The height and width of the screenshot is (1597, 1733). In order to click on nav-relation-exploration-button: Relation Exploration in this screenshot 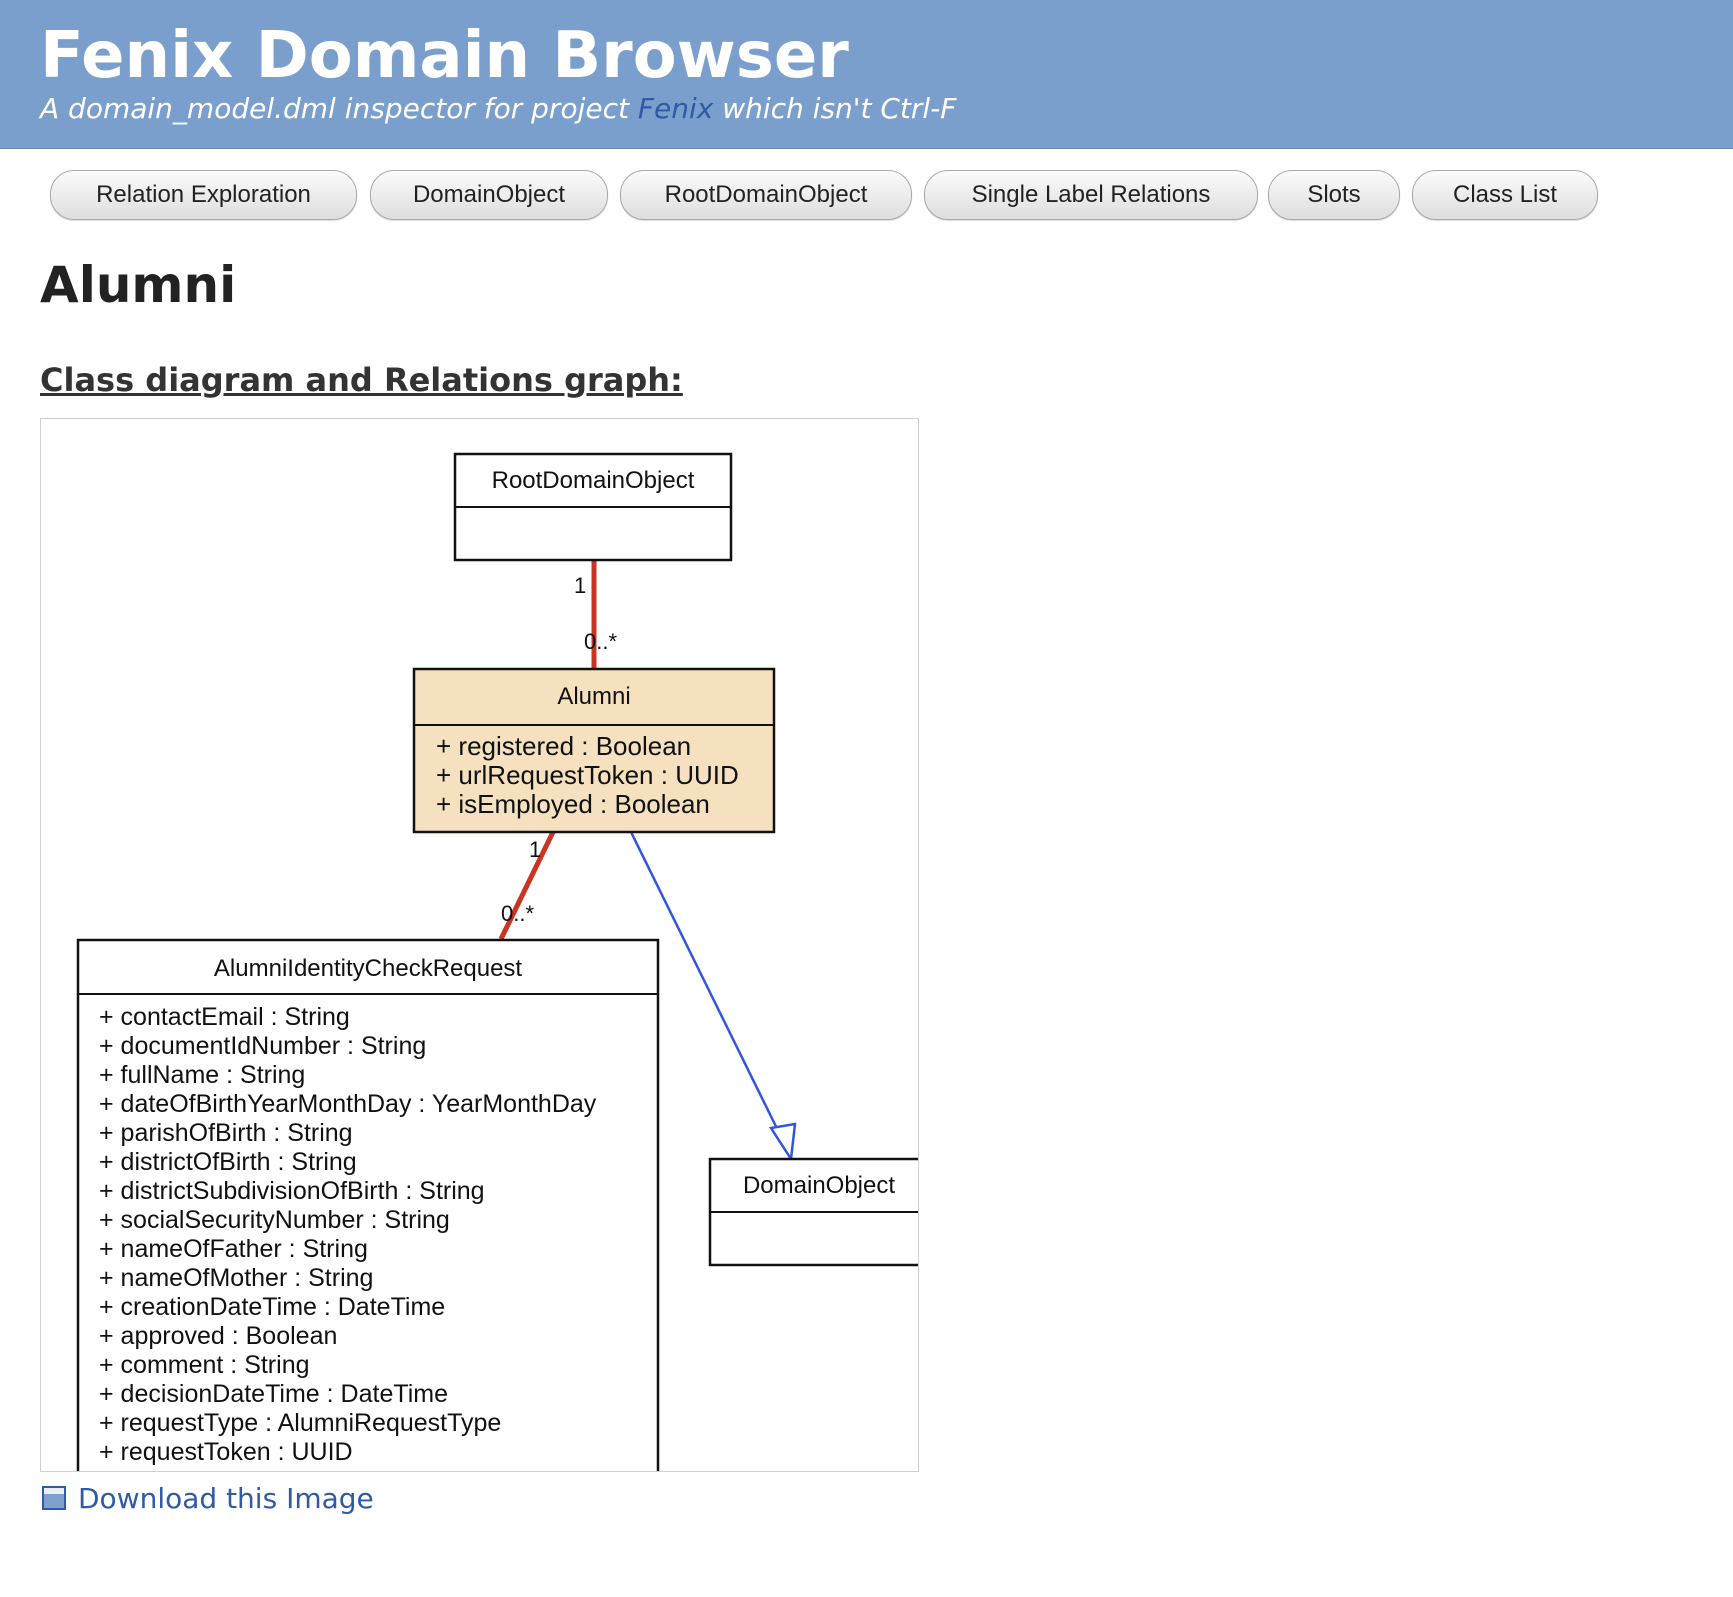, I will do `click(203, 195)`.